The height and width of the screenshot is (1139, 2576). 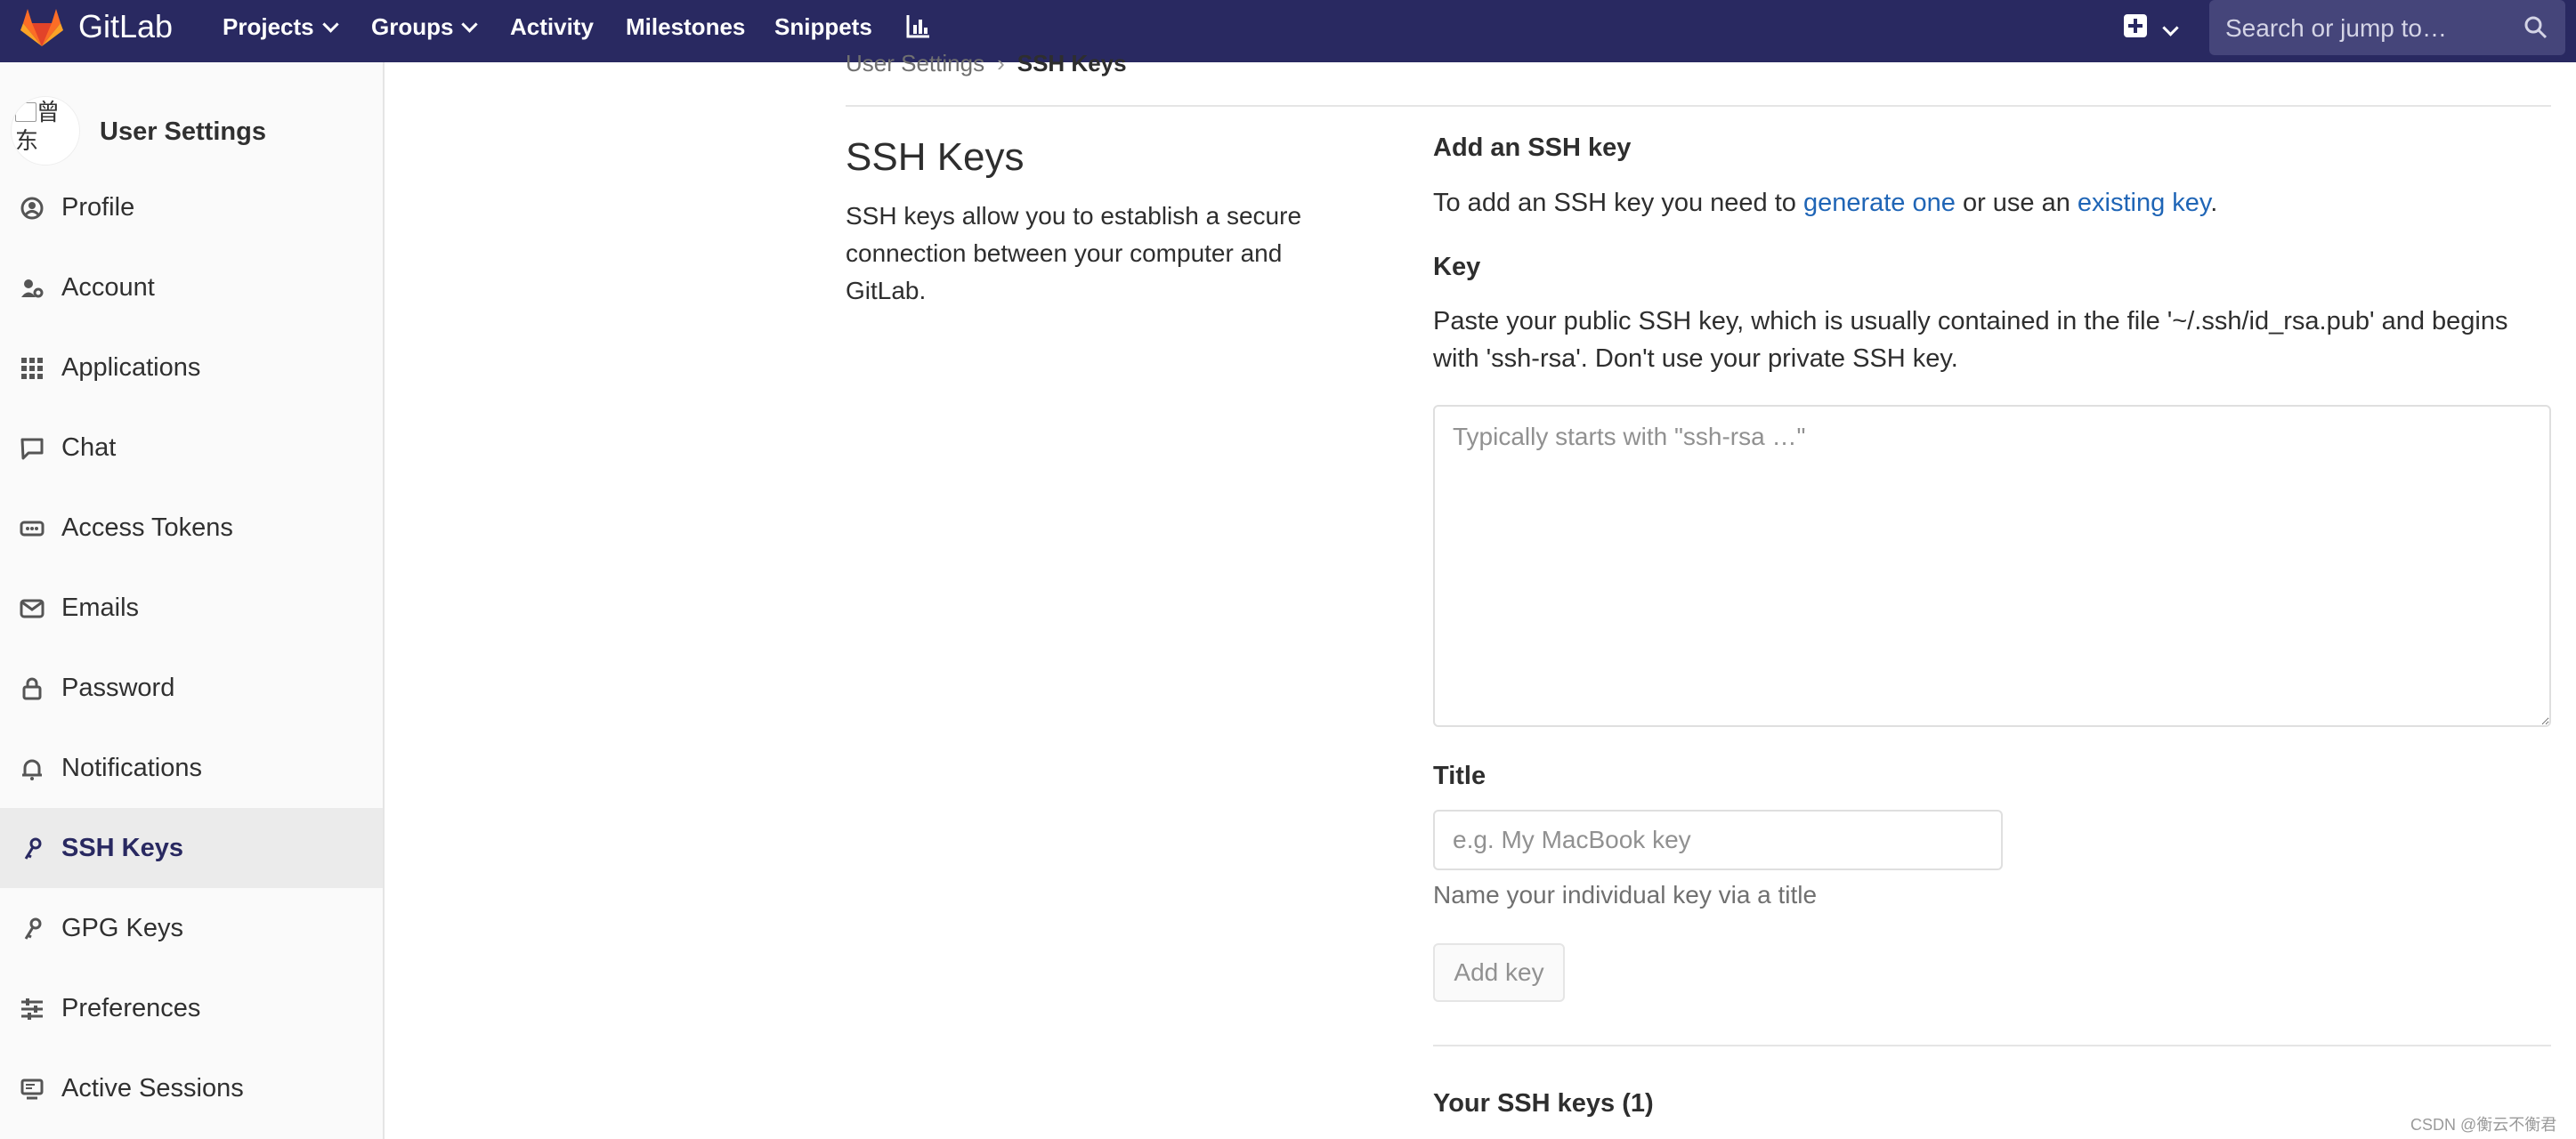 I want to click on your-ssh-keys-heading: Your SSH keys (1), so click(x=1543, y=1104).